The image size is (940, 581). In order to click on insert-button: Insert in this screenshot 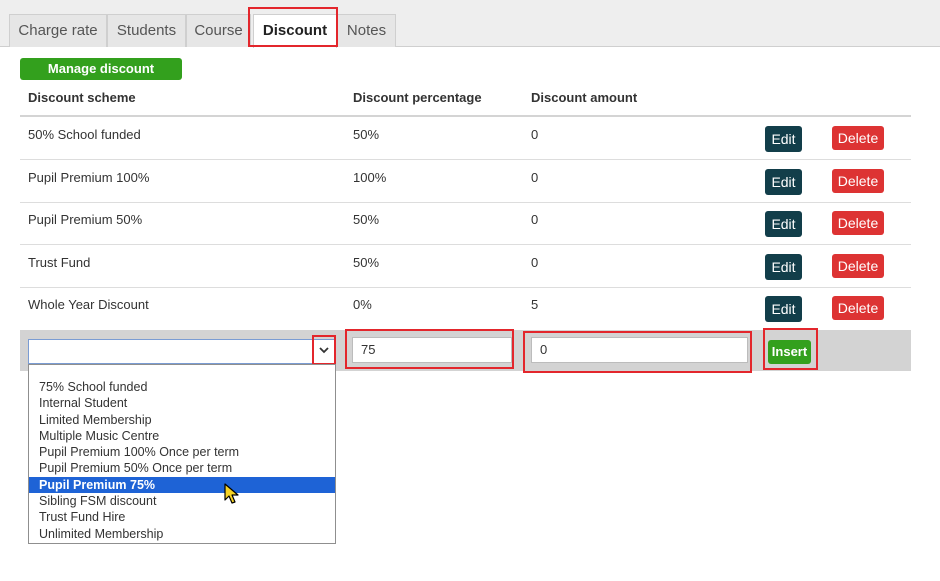, I will do `click(789, 352)`.